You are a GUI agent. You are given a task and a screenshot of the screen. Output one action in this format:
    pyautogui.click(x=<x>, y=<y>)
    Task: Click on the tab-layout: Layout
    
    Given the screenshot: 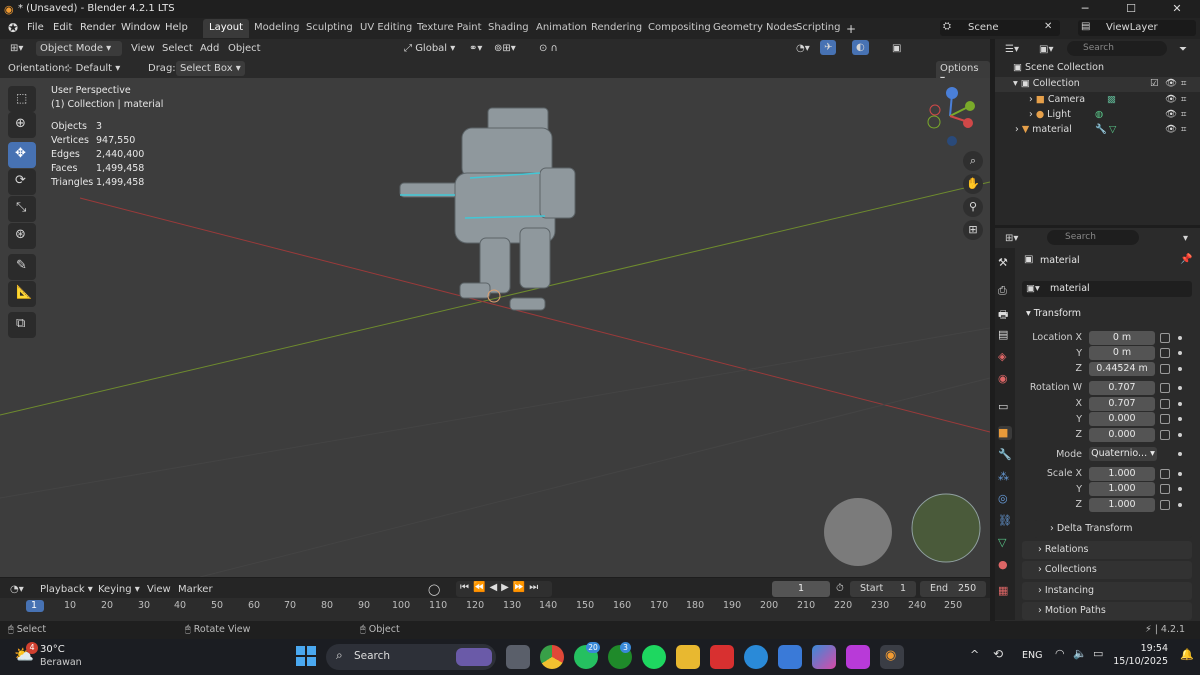 What is the action you would take?
    pyautogui.click(x=226, y=28)
    